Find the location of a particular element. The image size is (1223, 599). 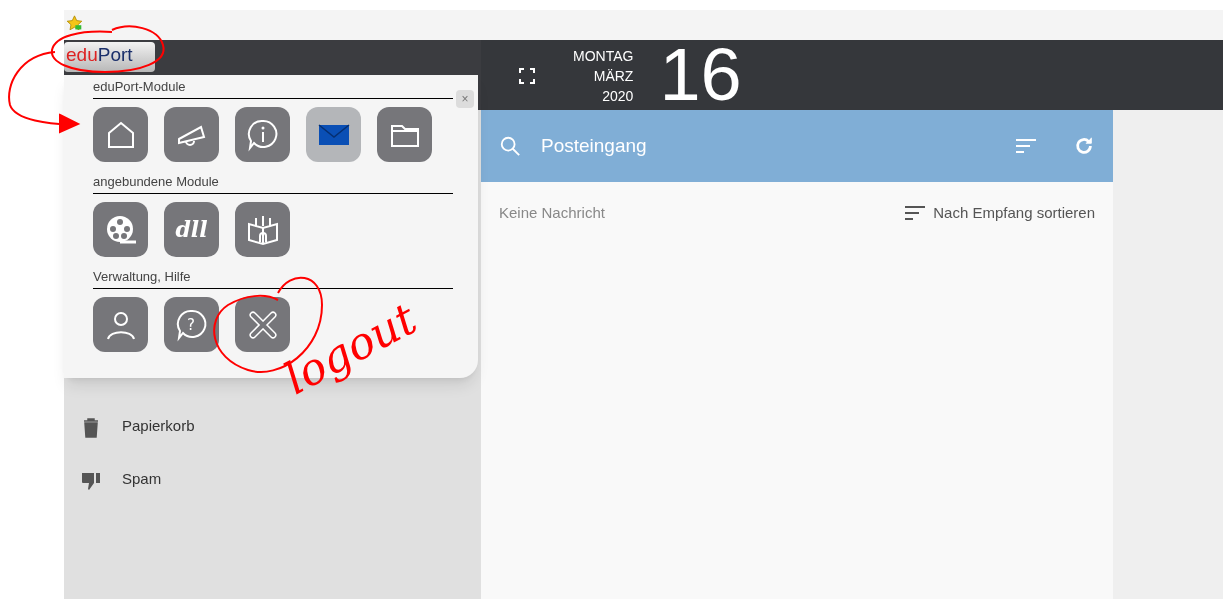

sidebar-item: Spam is located at coordinates (272, 479).